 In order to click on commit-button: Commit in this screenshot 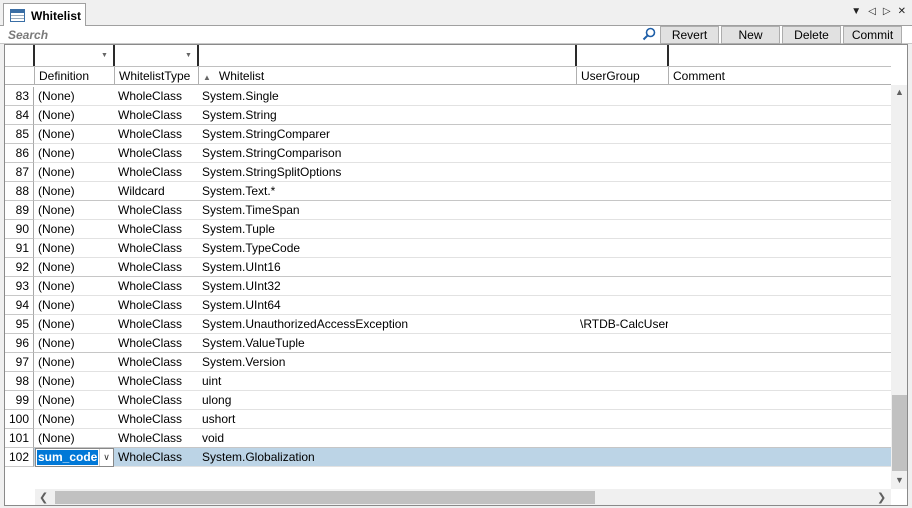, I will do `click(872, 35)`.